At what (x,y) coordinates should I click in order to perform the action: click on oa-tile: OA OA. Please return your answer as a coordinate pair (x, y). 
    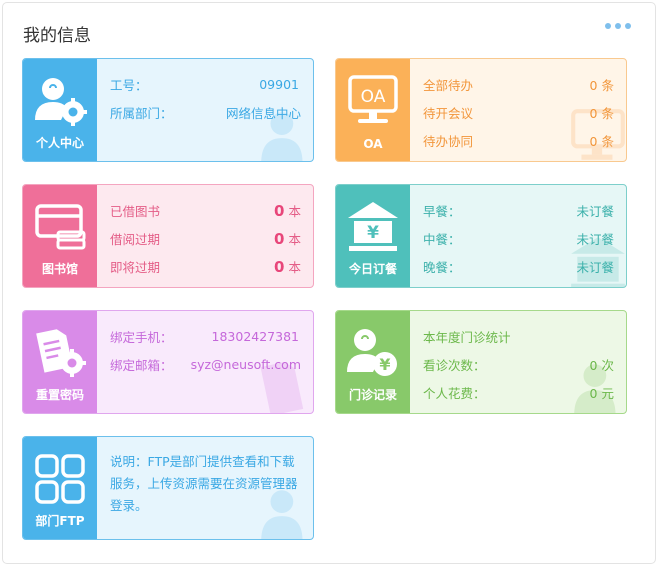
    Looking at the image, I should click on (373, 110).